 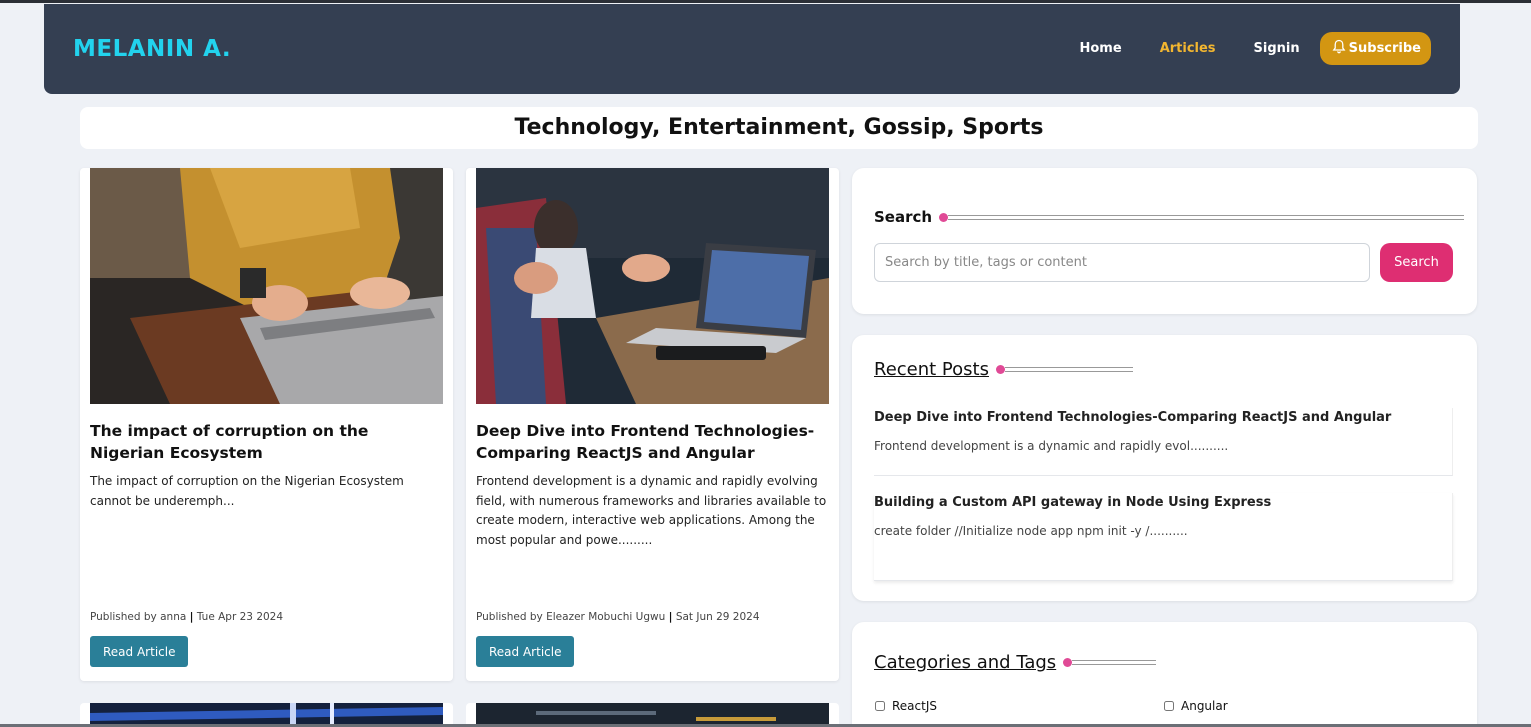 I want to click on tag-reactjs: ReactJS, so click(x=906, y=706).